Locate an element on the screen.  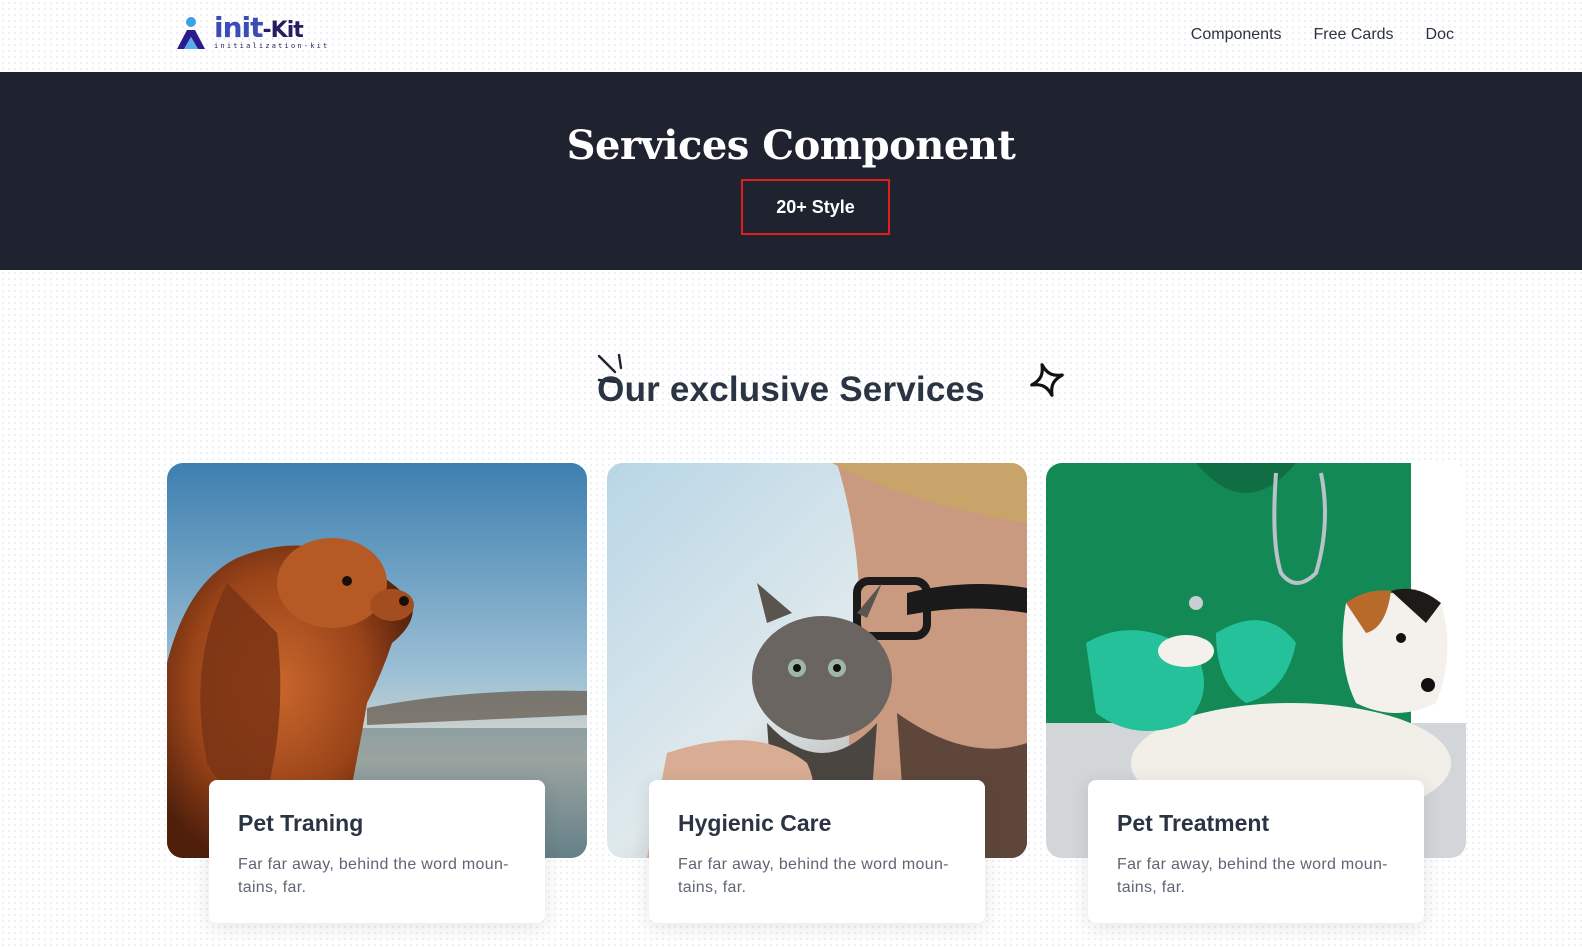
logo-kit: -Kit is located at coordinates (283, 30).